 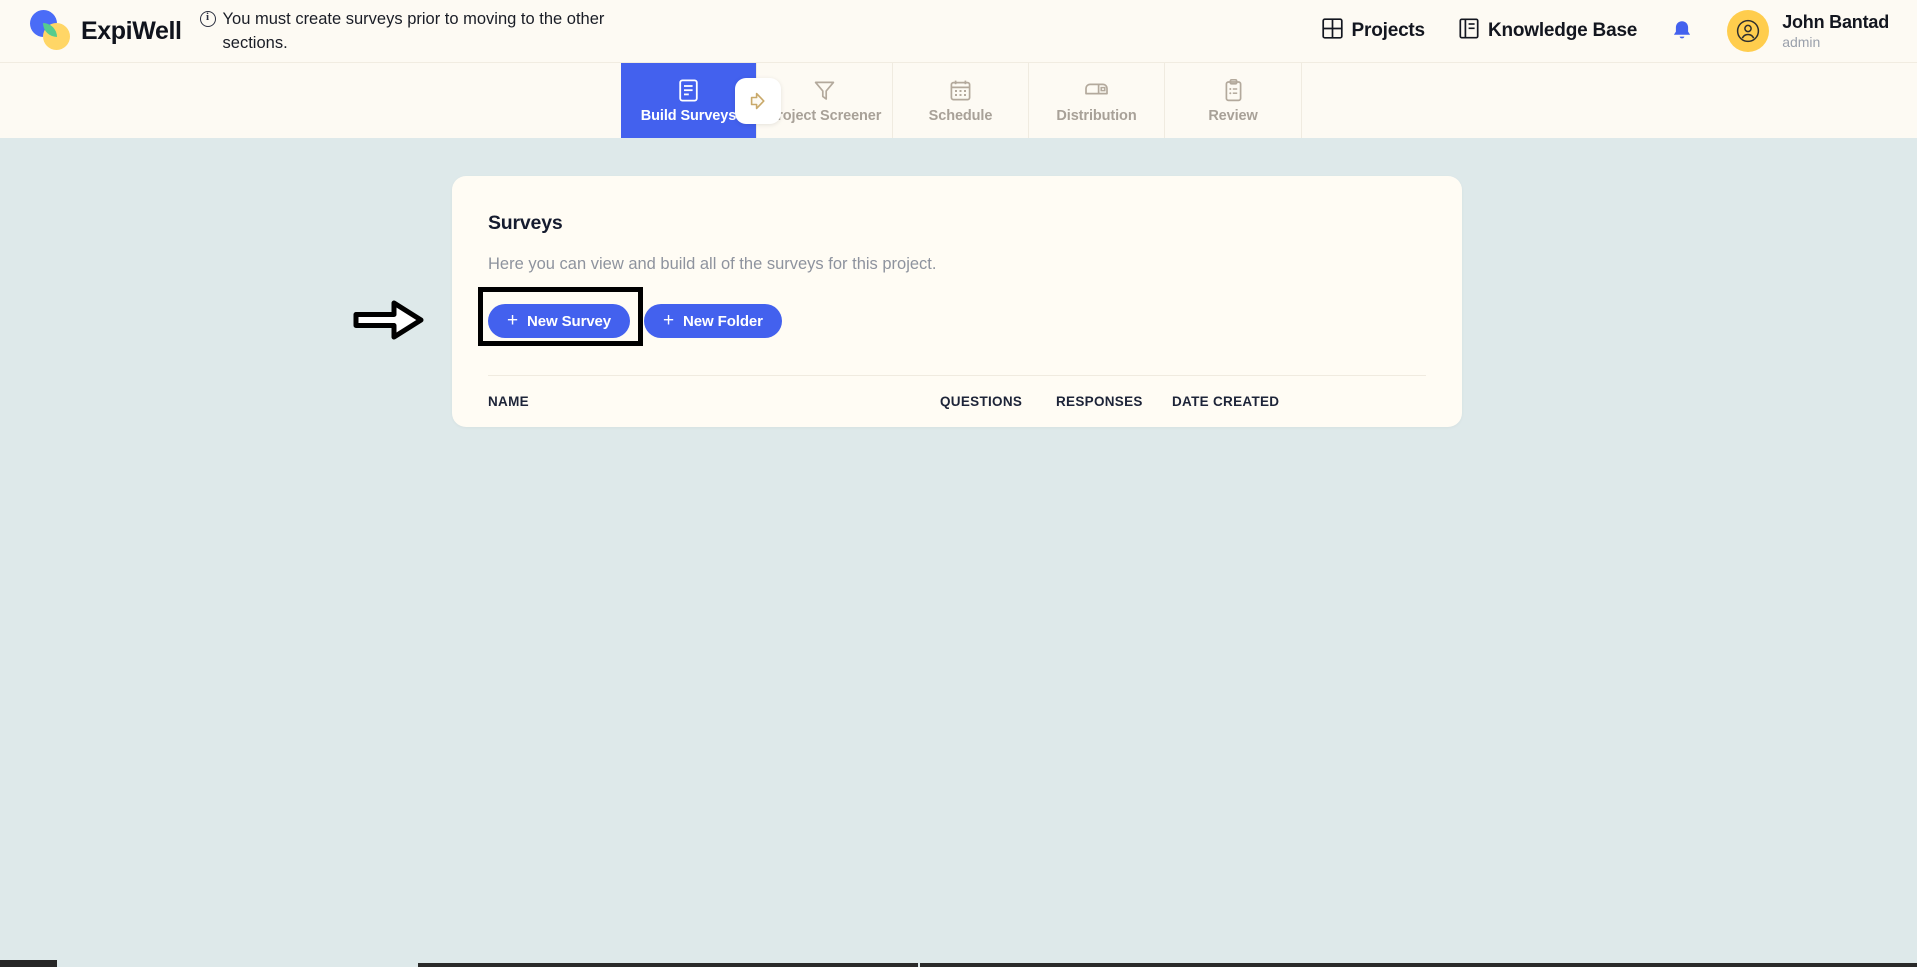 I want to click on info-circle-icon, so click(x=207, y=19).